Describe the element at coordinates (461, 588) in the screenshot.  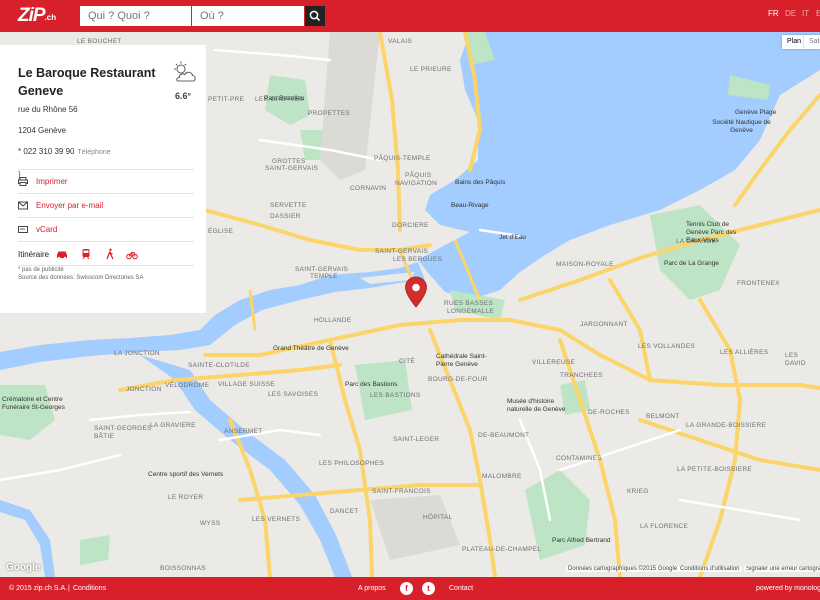
I see `contact-link: Contact` at that location.